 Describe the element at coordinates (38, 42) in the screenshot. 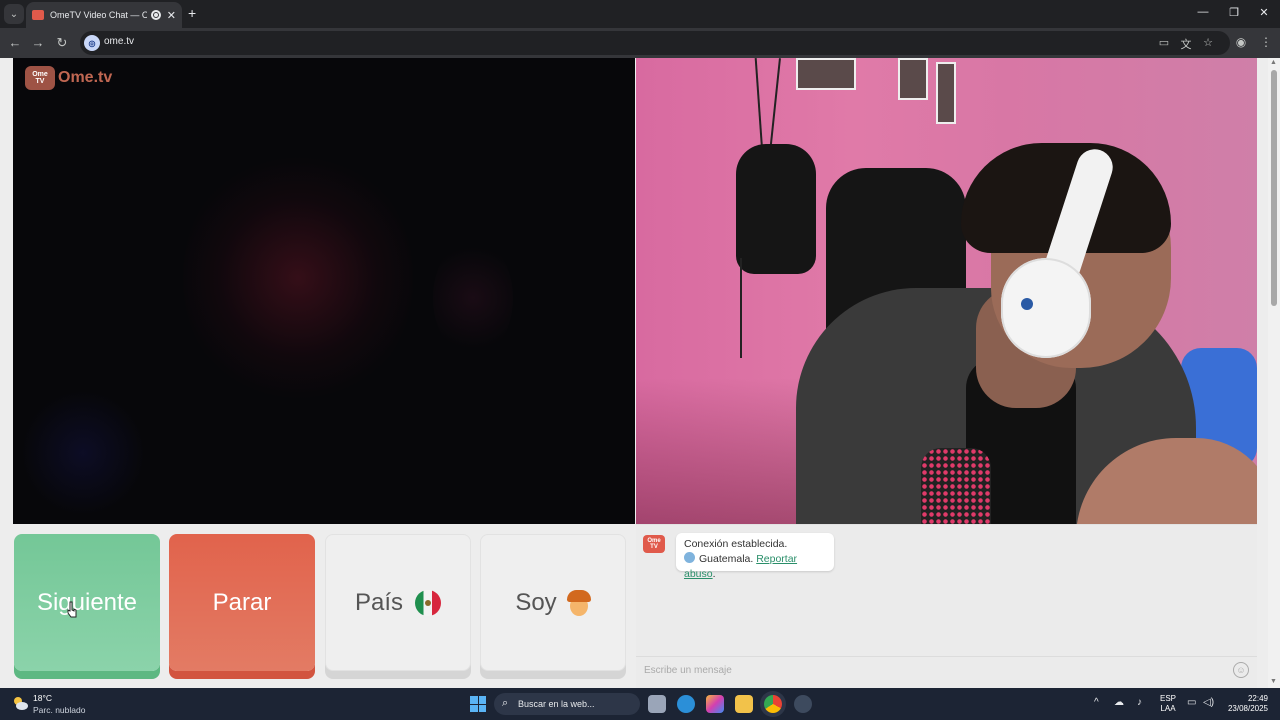

I see `forward-arrow-icon: →` at that location.